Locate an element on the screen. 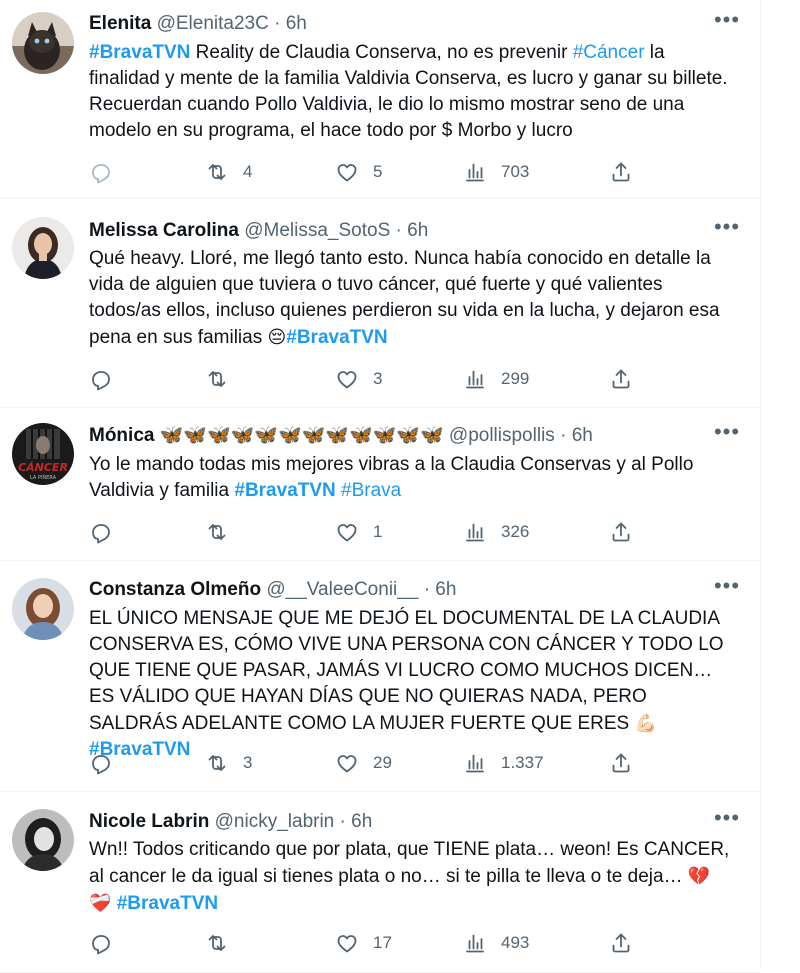  display-name: Nicole Labrin is located at coordinates (149, 821).